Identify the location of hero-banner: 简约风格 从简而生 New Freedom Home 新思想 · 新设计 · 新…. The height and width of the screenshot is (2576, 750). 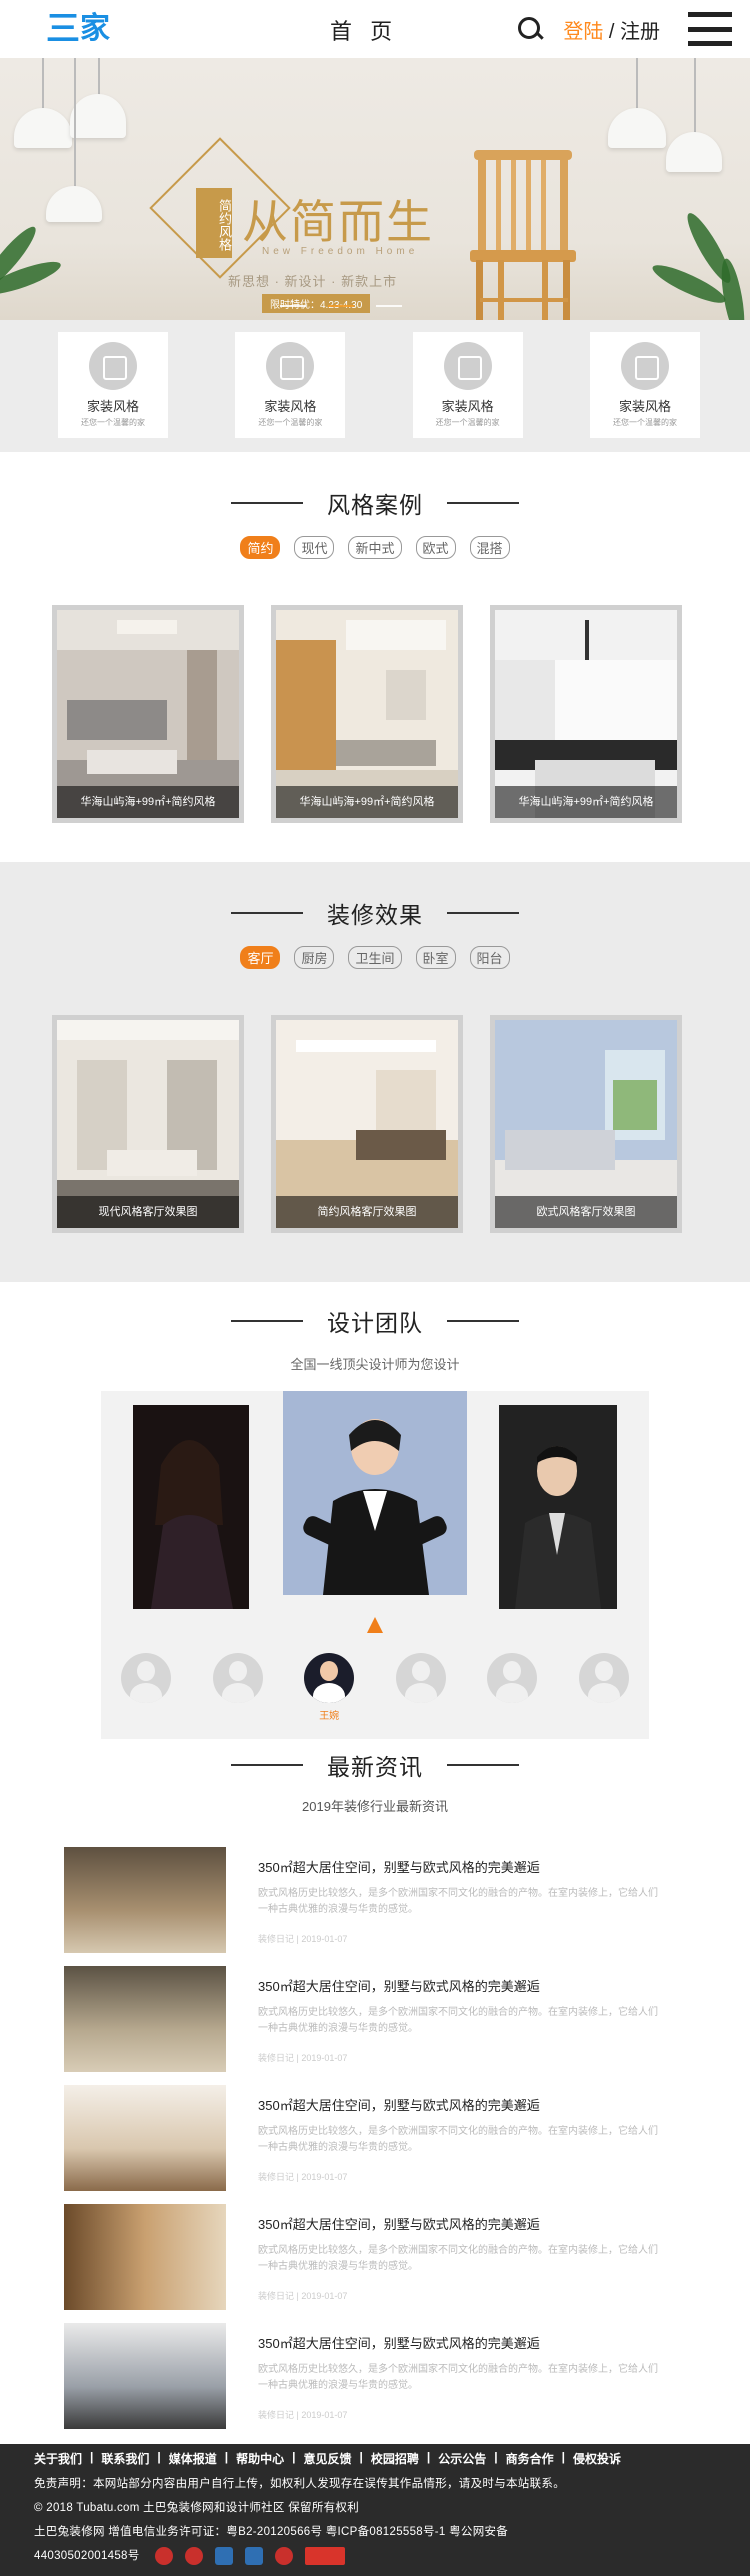
(375, 189).